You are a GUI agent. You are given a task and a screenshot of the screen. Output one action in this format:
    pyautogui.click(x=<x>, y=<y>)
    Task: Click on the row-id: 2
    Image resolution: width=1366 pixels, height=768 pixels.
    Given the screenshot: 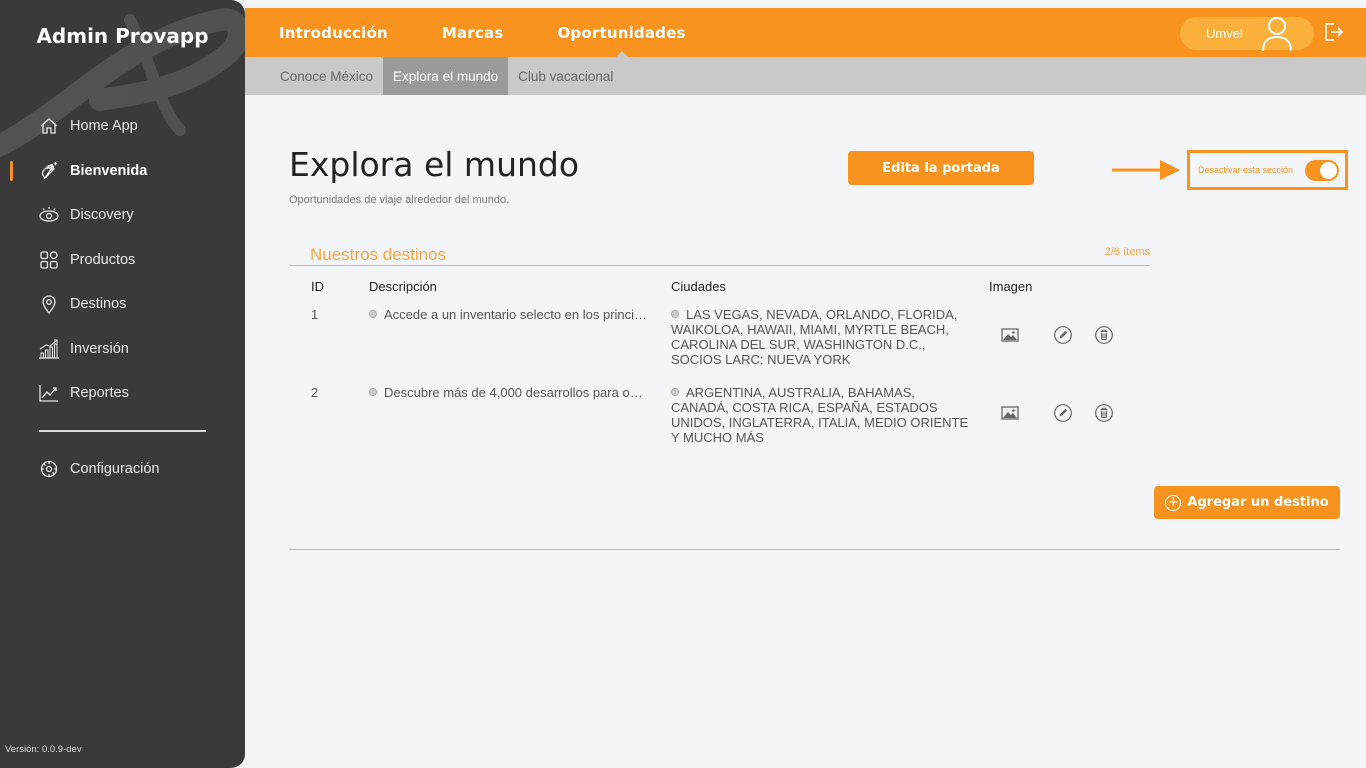 What is the action you would take?
    pyautogui.click(x=315, y=392)
    